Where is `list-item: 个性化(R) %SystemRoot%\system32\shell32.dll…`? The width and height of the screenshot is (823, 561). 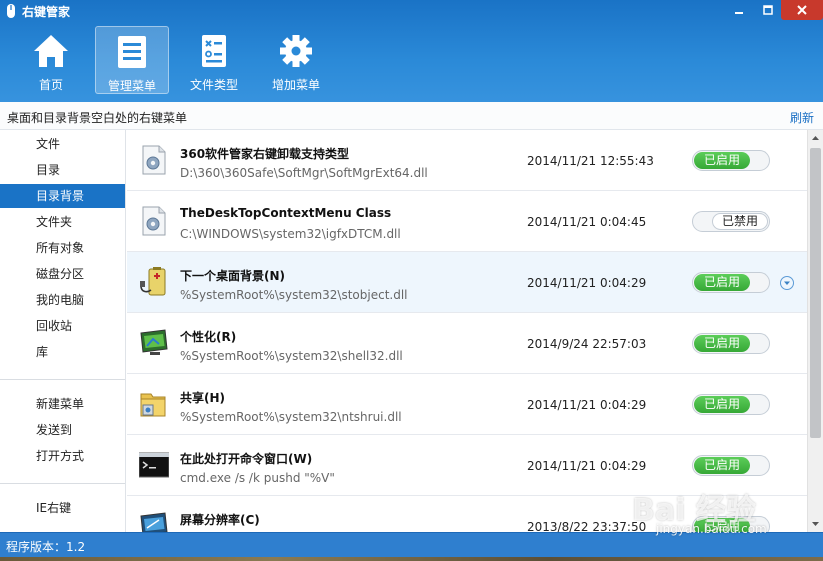 list-item: 个性化(R) %SystemRoot%\system32\shell32.dll… is located at coordinates (467, 343).